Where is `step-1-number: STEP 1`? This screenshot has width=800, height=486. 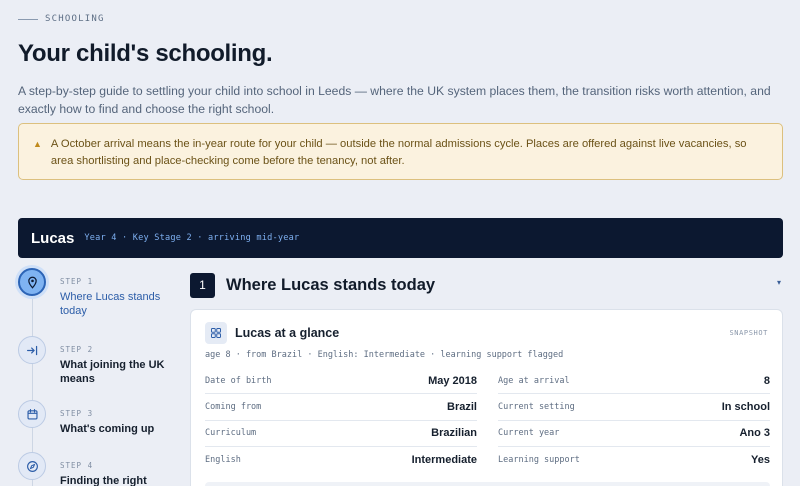 step-1-number: STEP 1 is located at coordinates (77, 281).